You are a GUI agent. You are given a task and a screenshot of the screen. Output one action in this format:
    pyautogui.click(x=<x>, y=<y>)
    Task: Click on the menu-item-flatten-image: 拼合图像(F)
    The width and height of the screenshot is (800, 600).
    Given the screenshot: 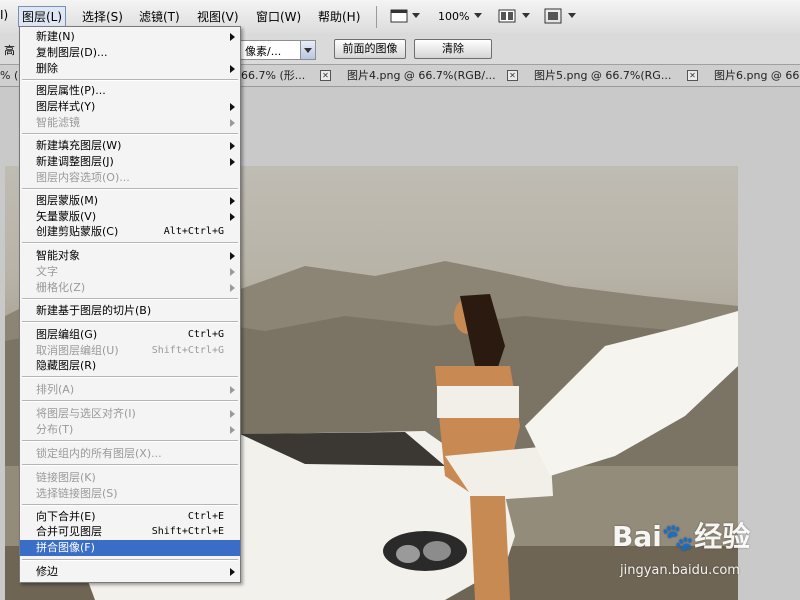 What is the action you would take?
    pyautogui.click(x=130, y=548)
    